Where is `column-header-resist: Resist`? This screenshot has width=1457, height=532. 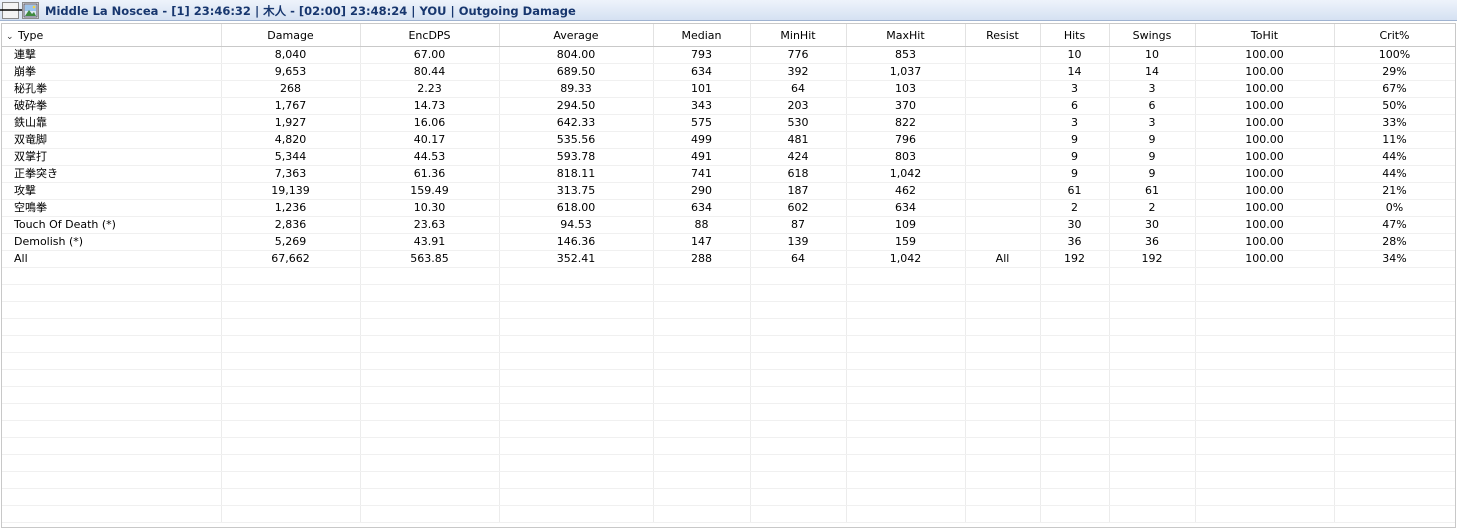 column-header-resist: Resist is located at coordinates (1003, 35).